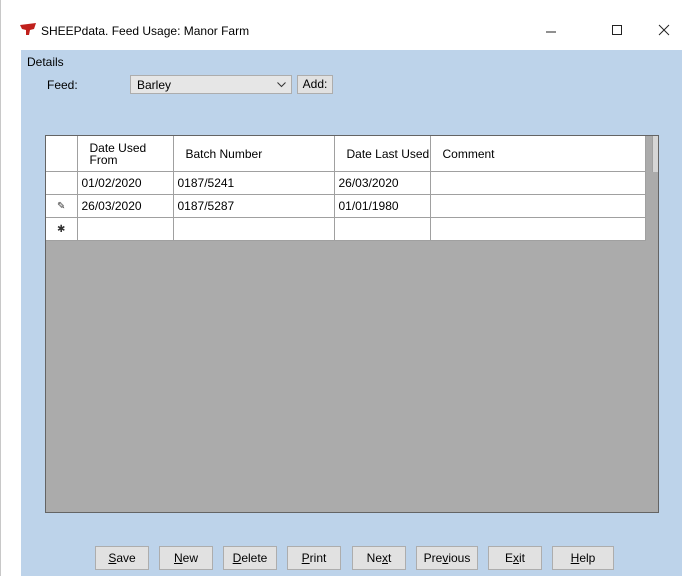 The image size is (682, 576). Describe the element at coordinates (154, 85) in the screenshot. I see `feed-select-value: Barley` at that location.